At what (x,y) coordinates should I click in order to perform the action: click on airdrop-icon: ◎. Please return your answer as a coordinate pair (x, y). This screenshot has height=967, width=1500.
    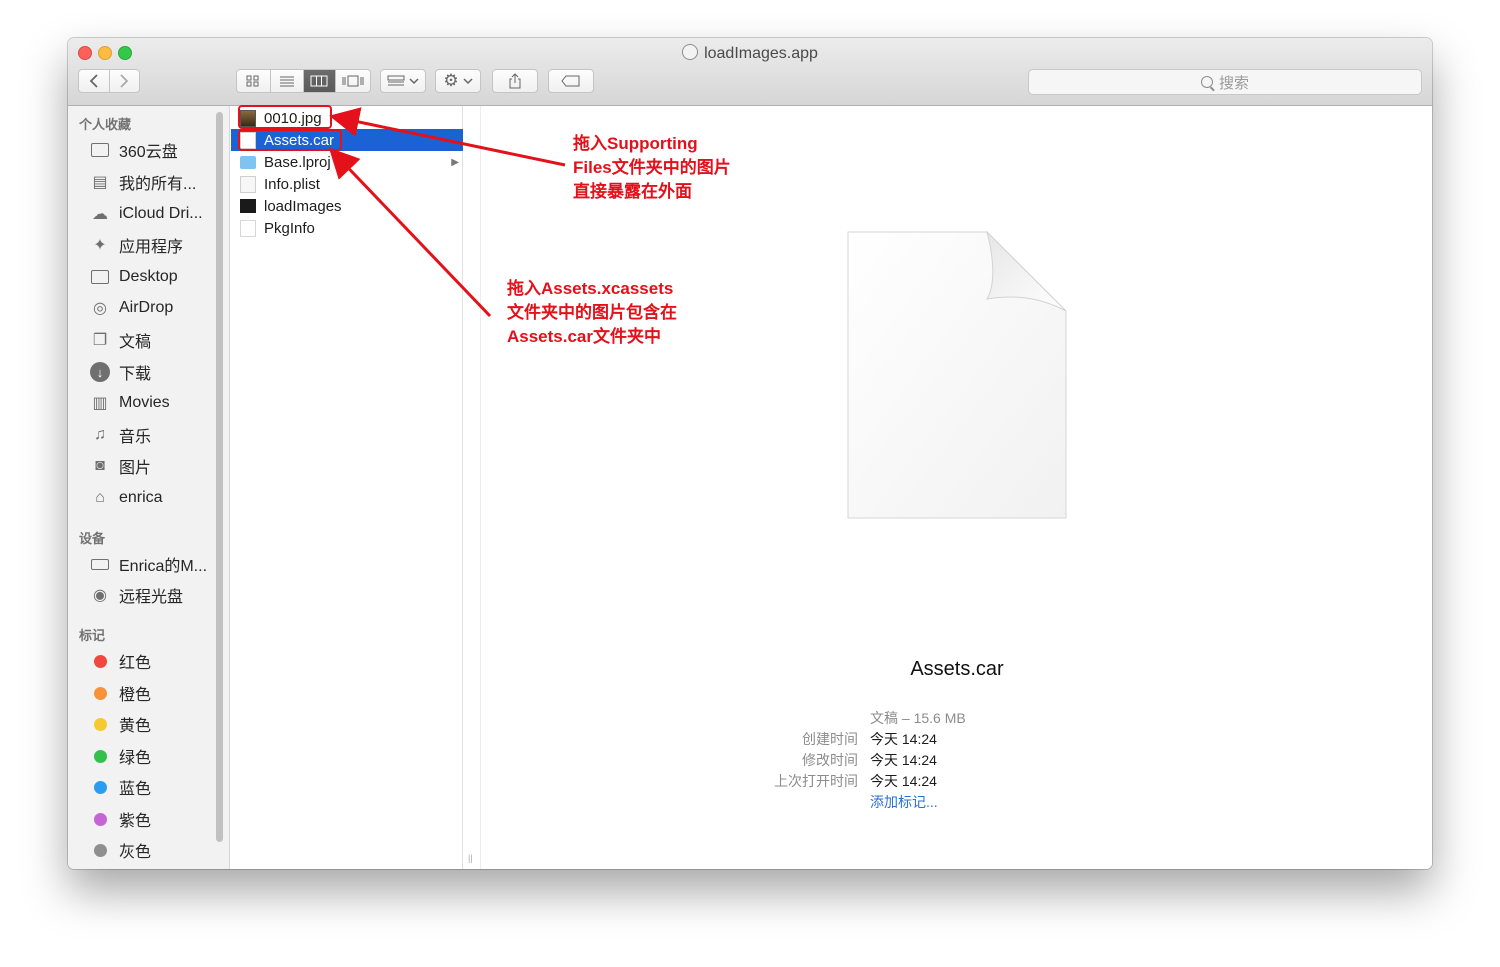
    Looking at the image, I should click on (100, 308).